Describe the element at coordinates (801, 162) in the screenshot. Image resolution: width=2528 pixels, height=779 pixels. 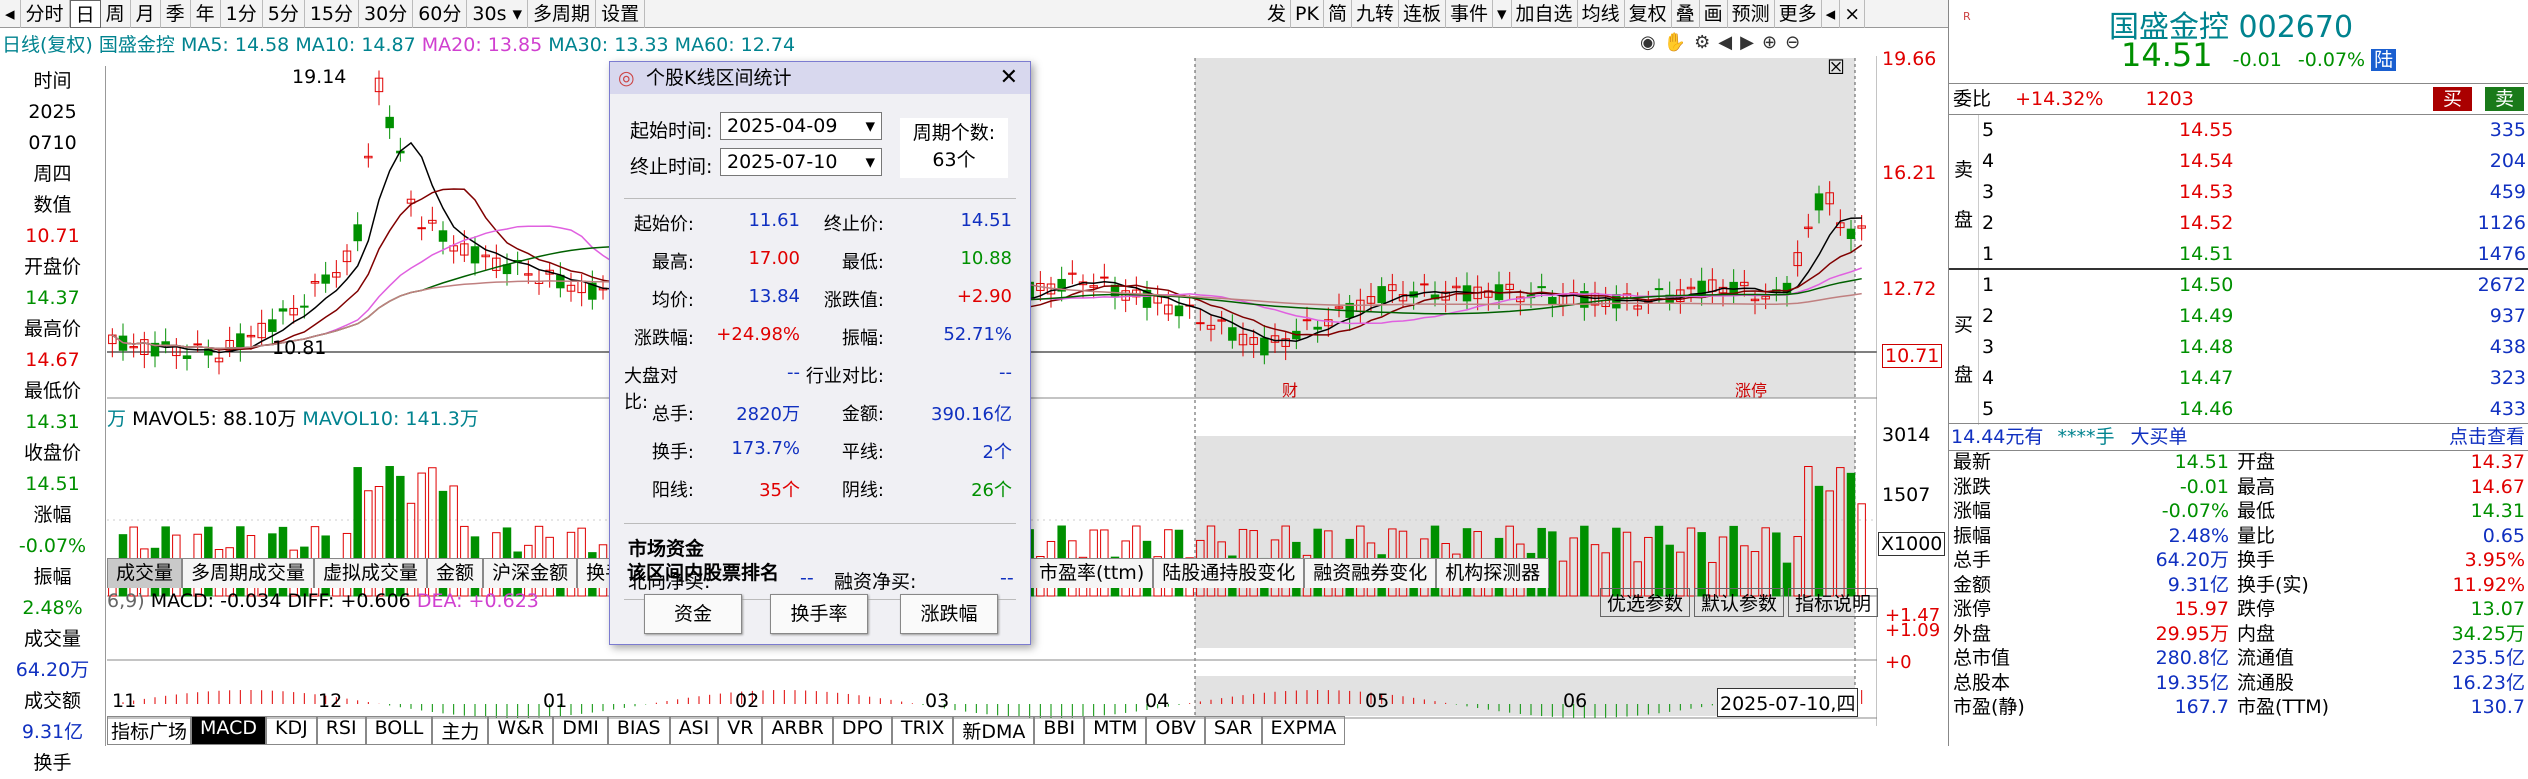
I see `end-date-select: 2025-07-10 ▾` at that location.